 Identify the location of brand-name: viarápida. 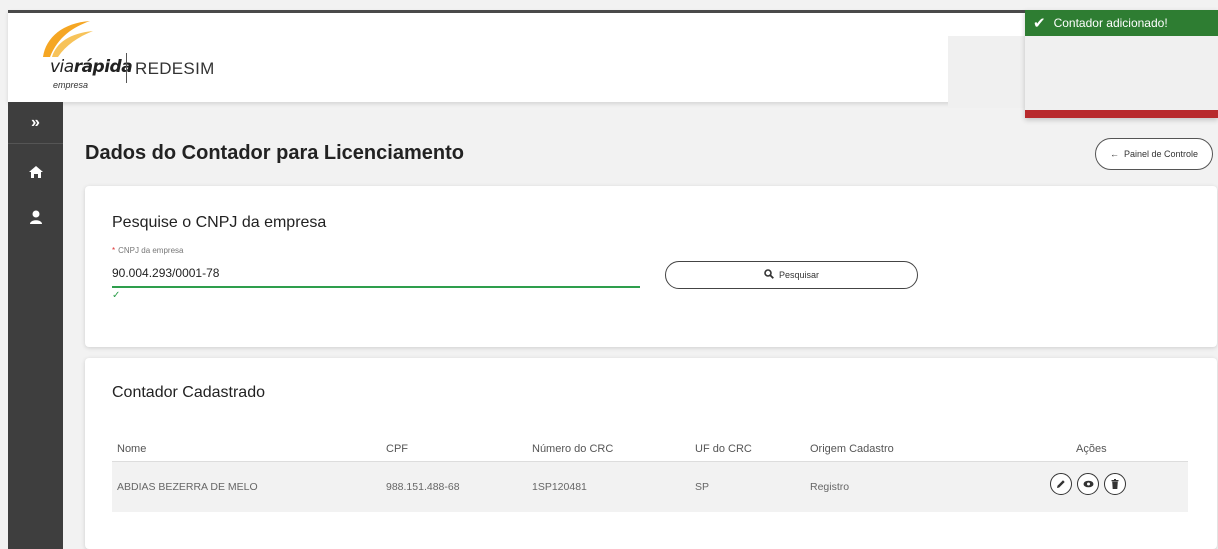
(91, 67).